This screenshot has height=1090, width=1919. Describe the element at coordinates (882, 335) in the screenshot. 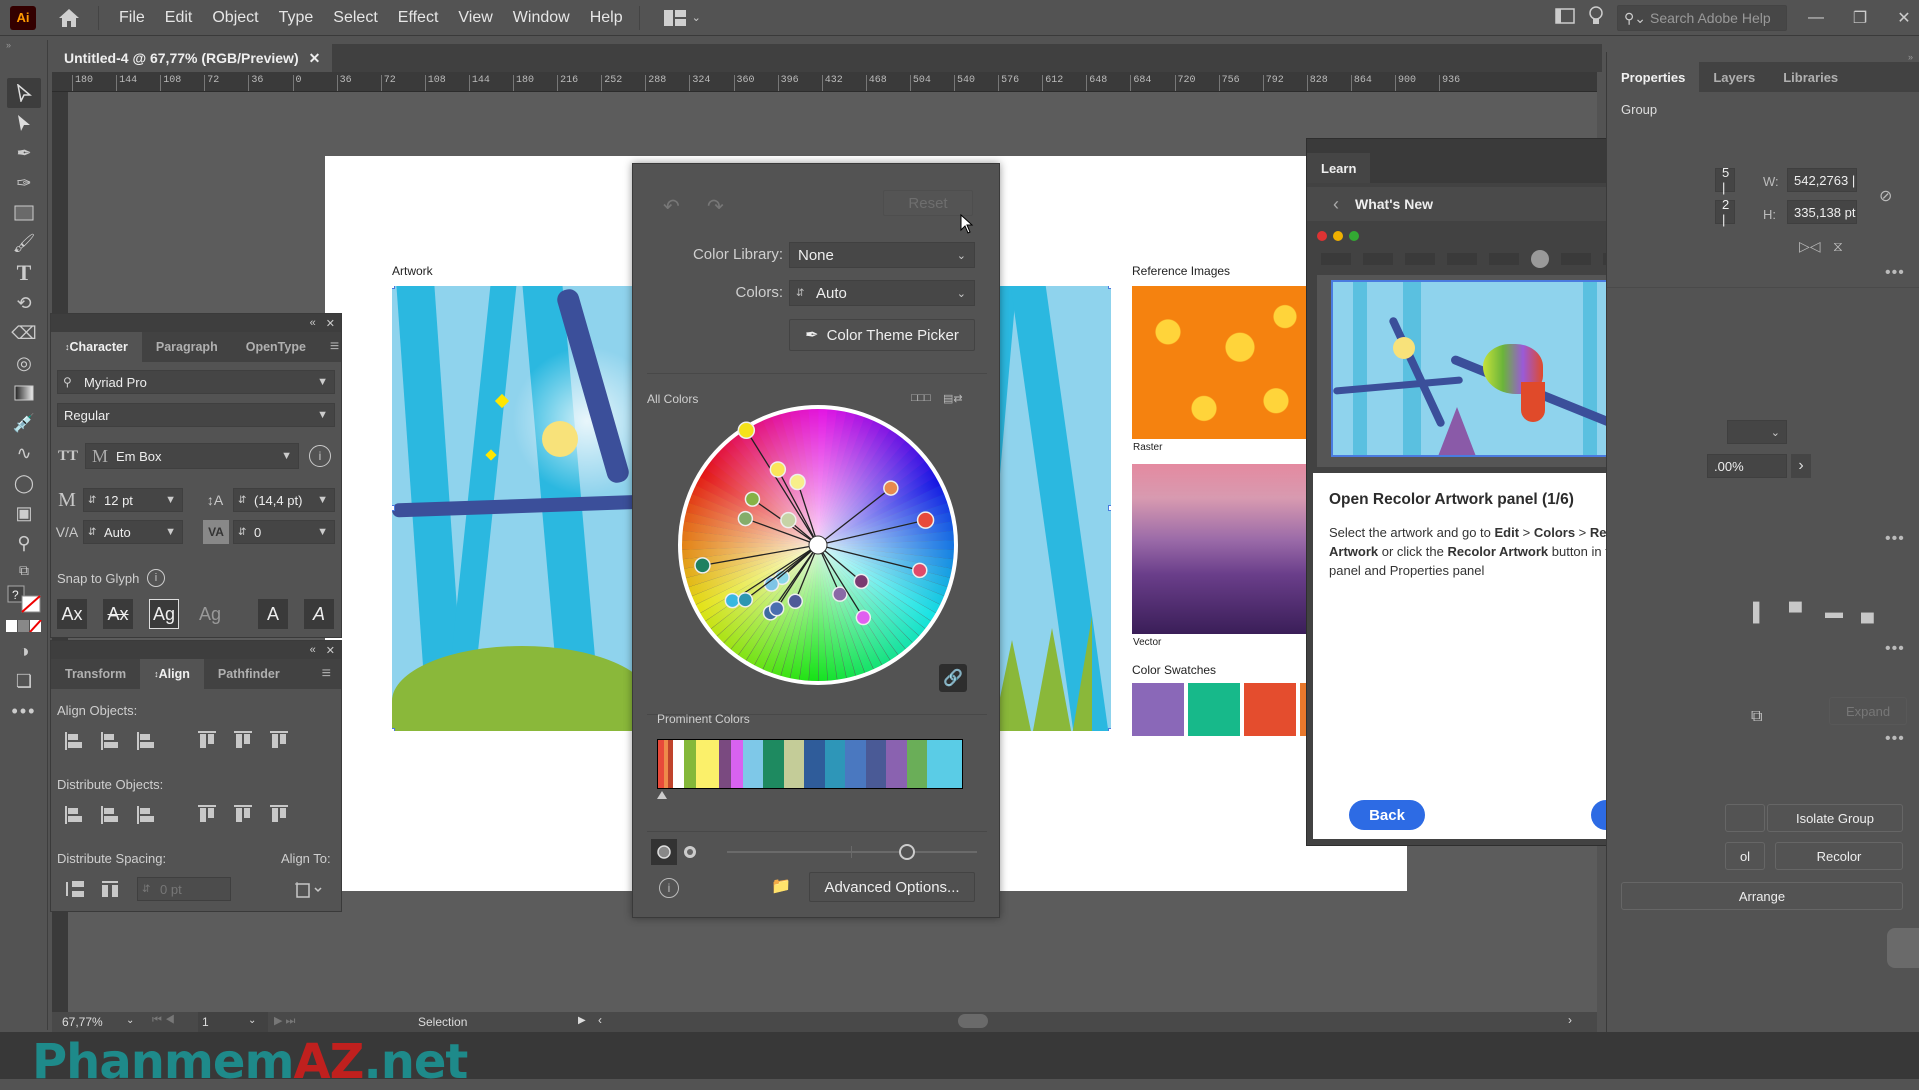

I see `color-theme-picker-button: ✒ Color Theme Picker` at that location.